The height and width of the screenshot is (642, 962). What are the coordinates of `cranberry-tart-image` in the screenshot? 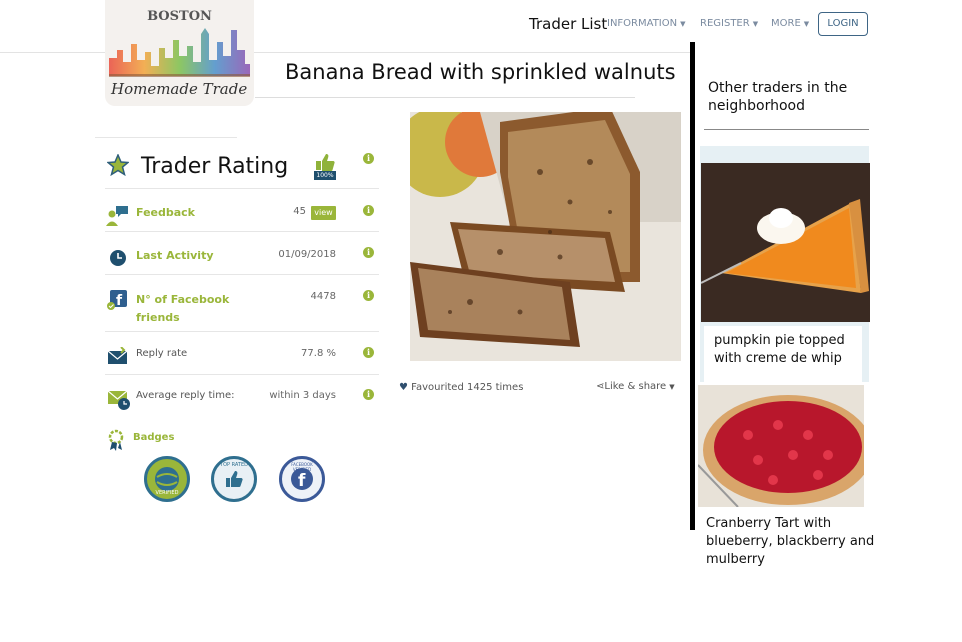 It's located at (781, 446).